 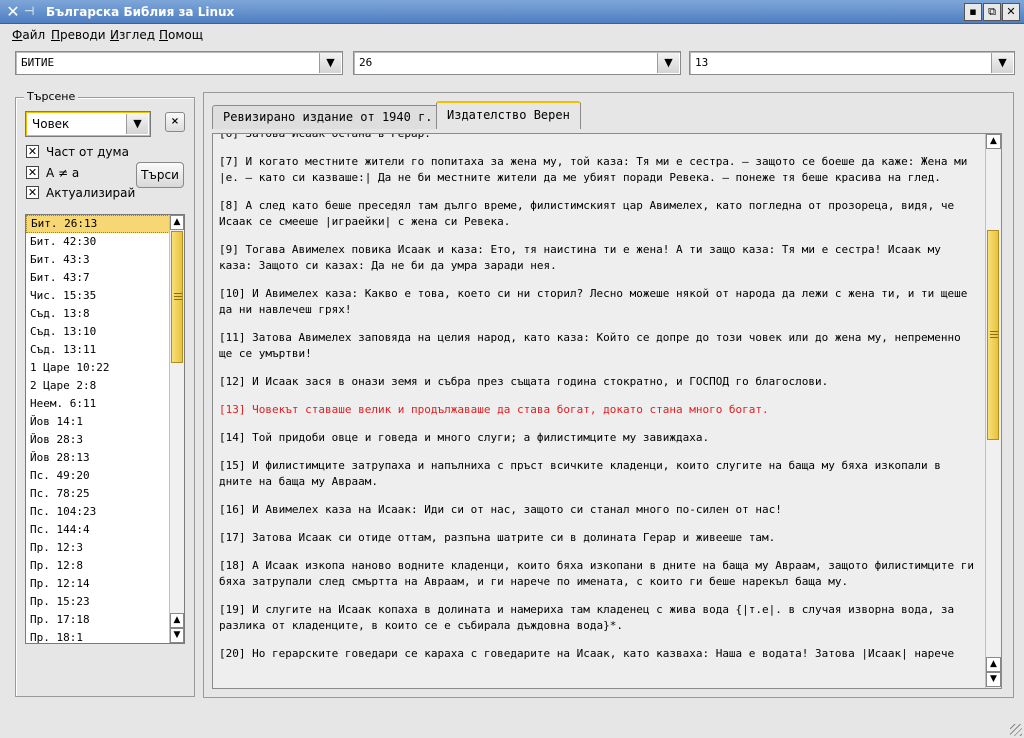 What do you see at coordinates (105, 476) in the screenshot?
I see `search-result-item: Пс. 49:20` at bounding box center [105, 476].